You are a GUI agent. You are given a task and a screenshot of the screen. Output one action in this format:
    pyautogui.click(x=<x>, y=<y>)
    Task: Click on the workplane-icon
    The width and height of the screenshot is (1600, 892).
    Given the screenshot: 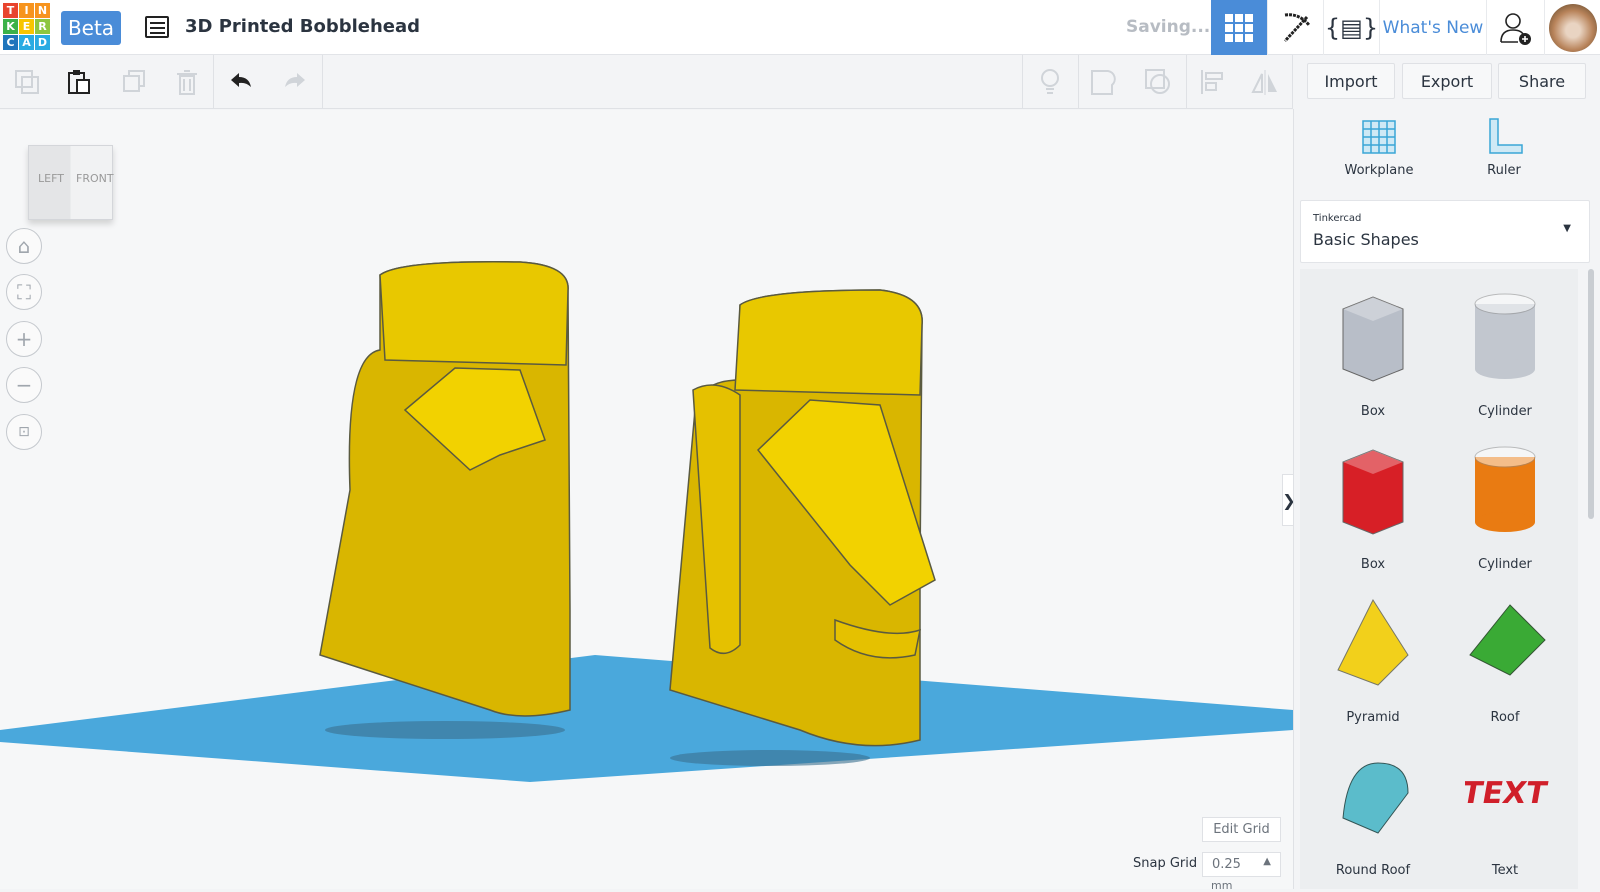 What is the action you would take?
    pyautogui.click(x=1379, y=137)
    